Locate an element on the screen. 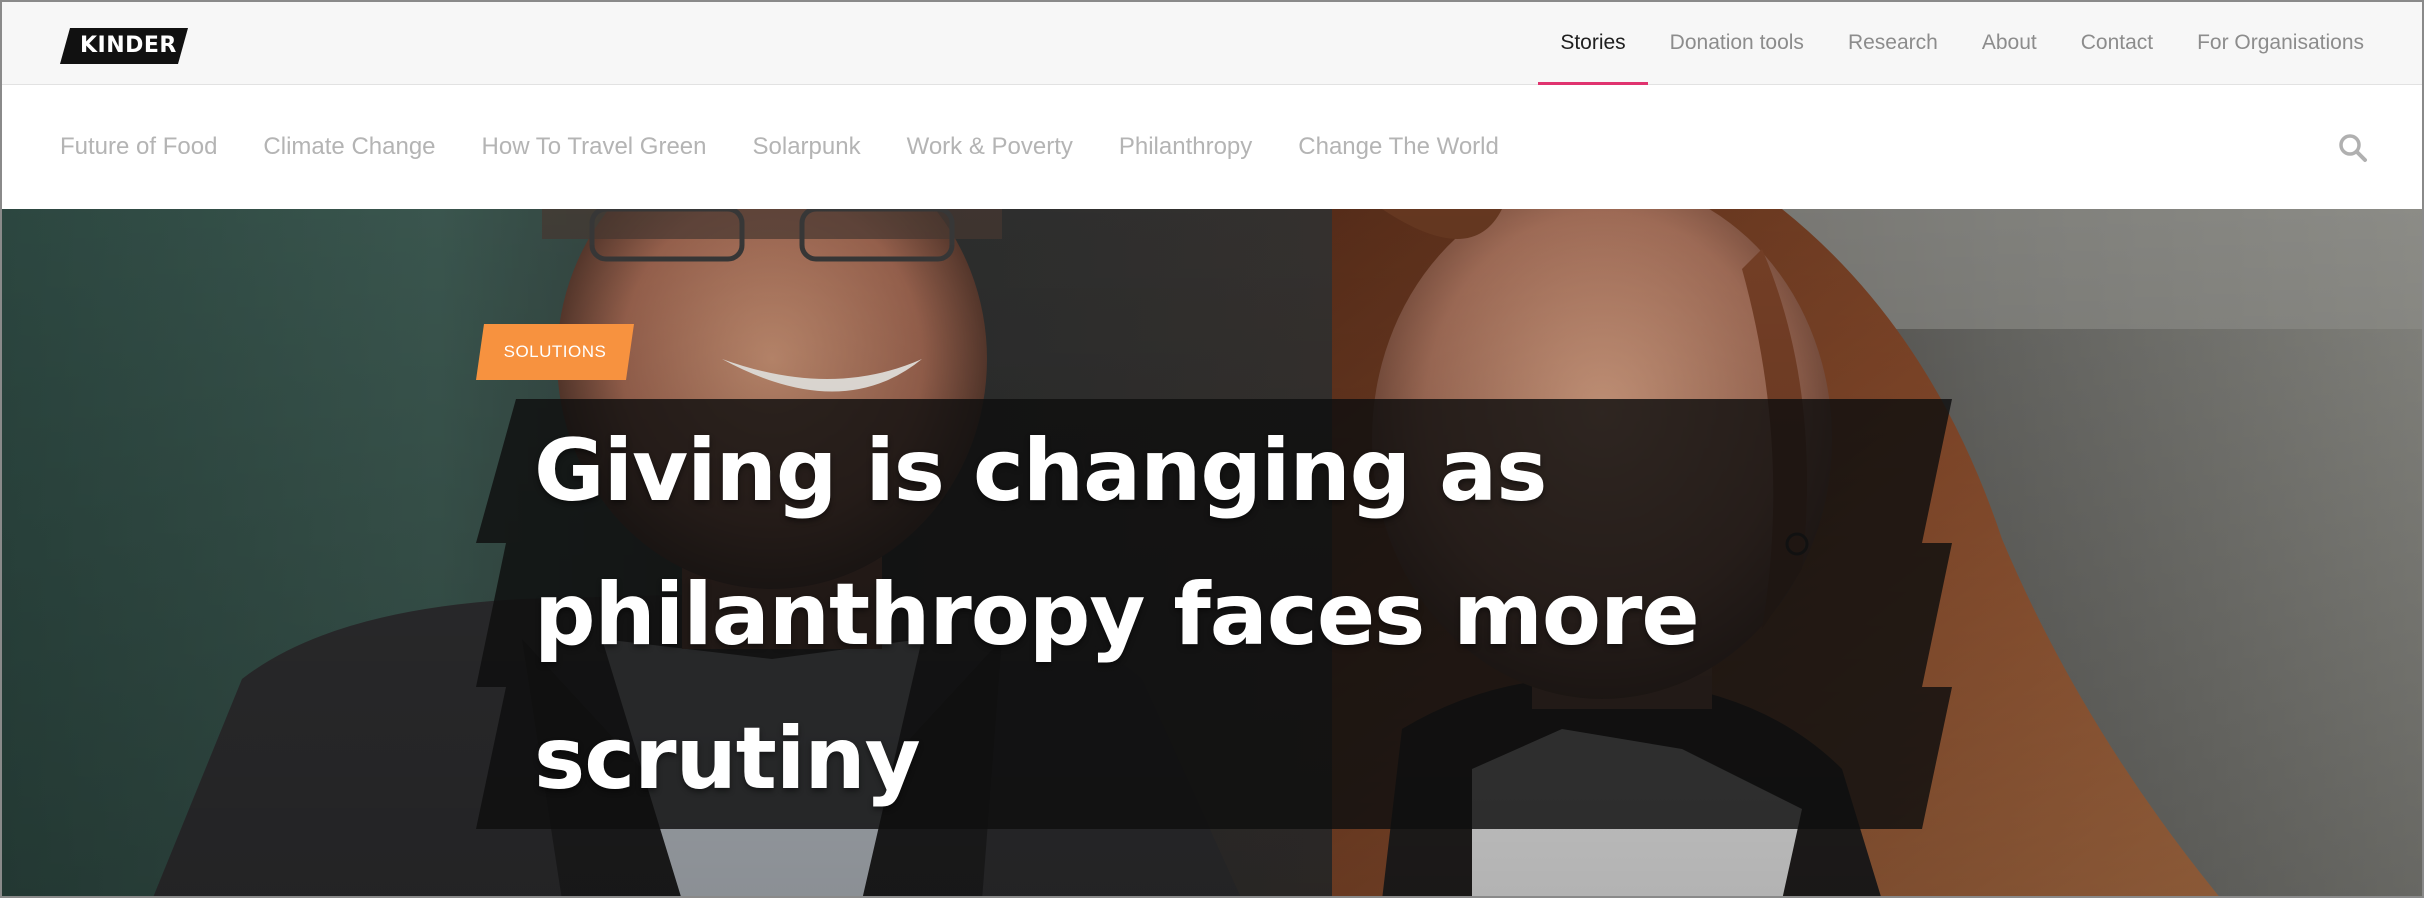 The width and height of the screenshot is (2424, 898). category-climate-change: Climate Change is located at coordinates (349, 147).